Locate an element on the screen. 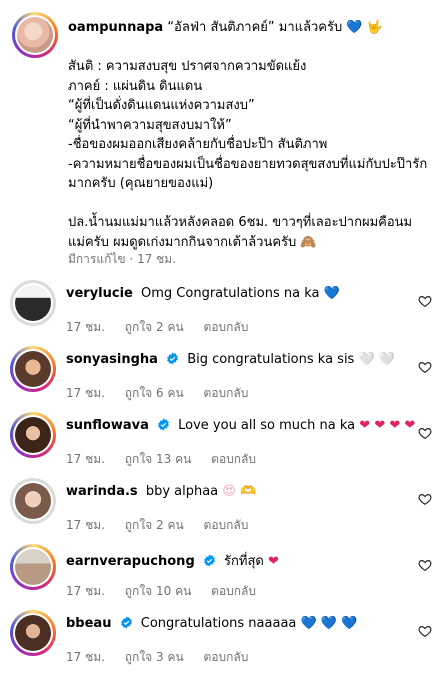 Image resolution: width=446 pixels, height=673 pixels. comment-line: bbeau Congratulations naaaaa 💙 💙 💙 is located at coordinates (211, 623).